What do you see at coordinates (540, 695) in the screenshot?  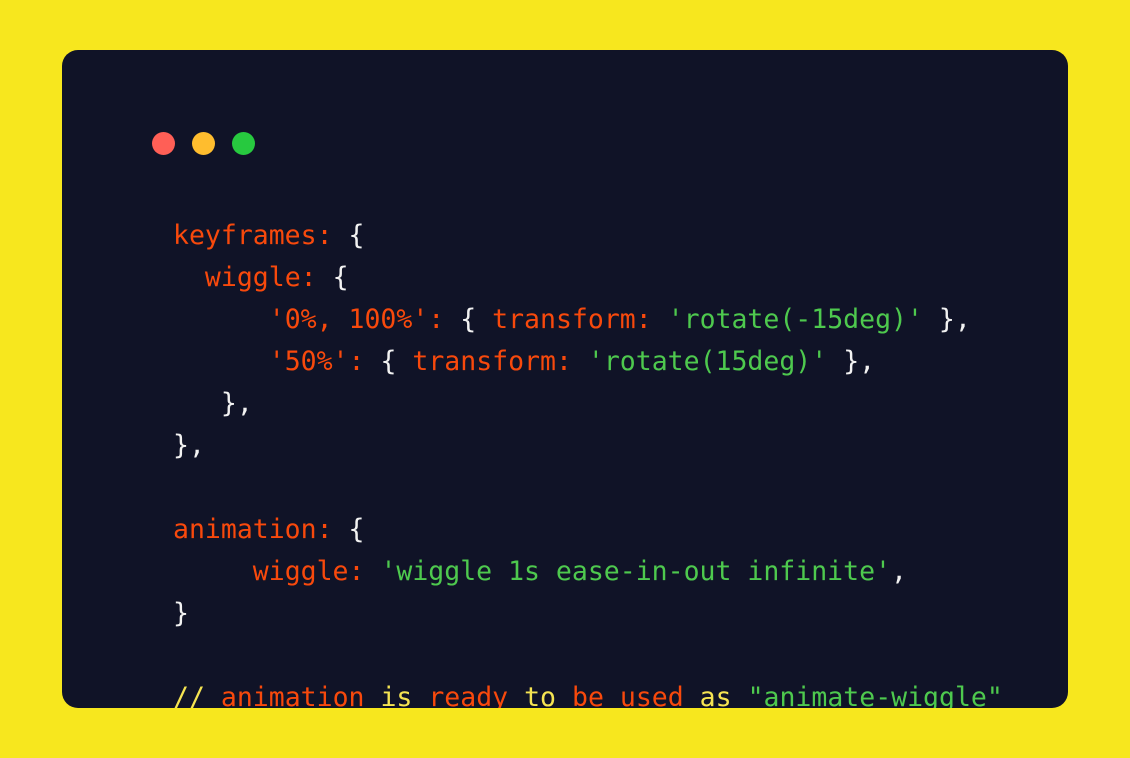 I see `code-token-yellow: to` at bounding box center [540, 695].